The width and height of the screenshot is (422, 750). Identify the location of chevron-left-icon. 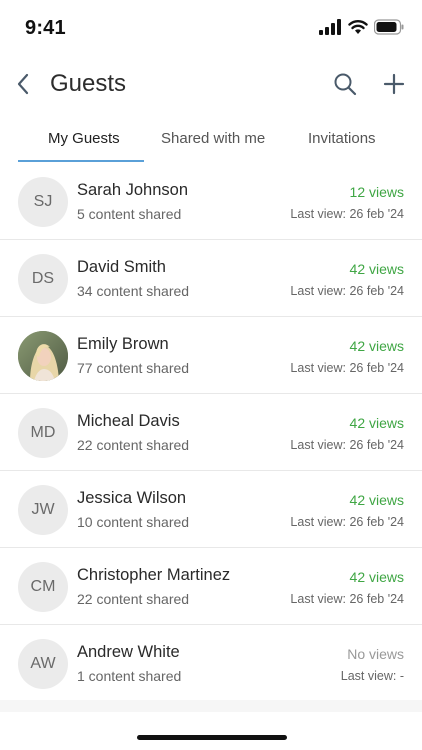
(23, 84).